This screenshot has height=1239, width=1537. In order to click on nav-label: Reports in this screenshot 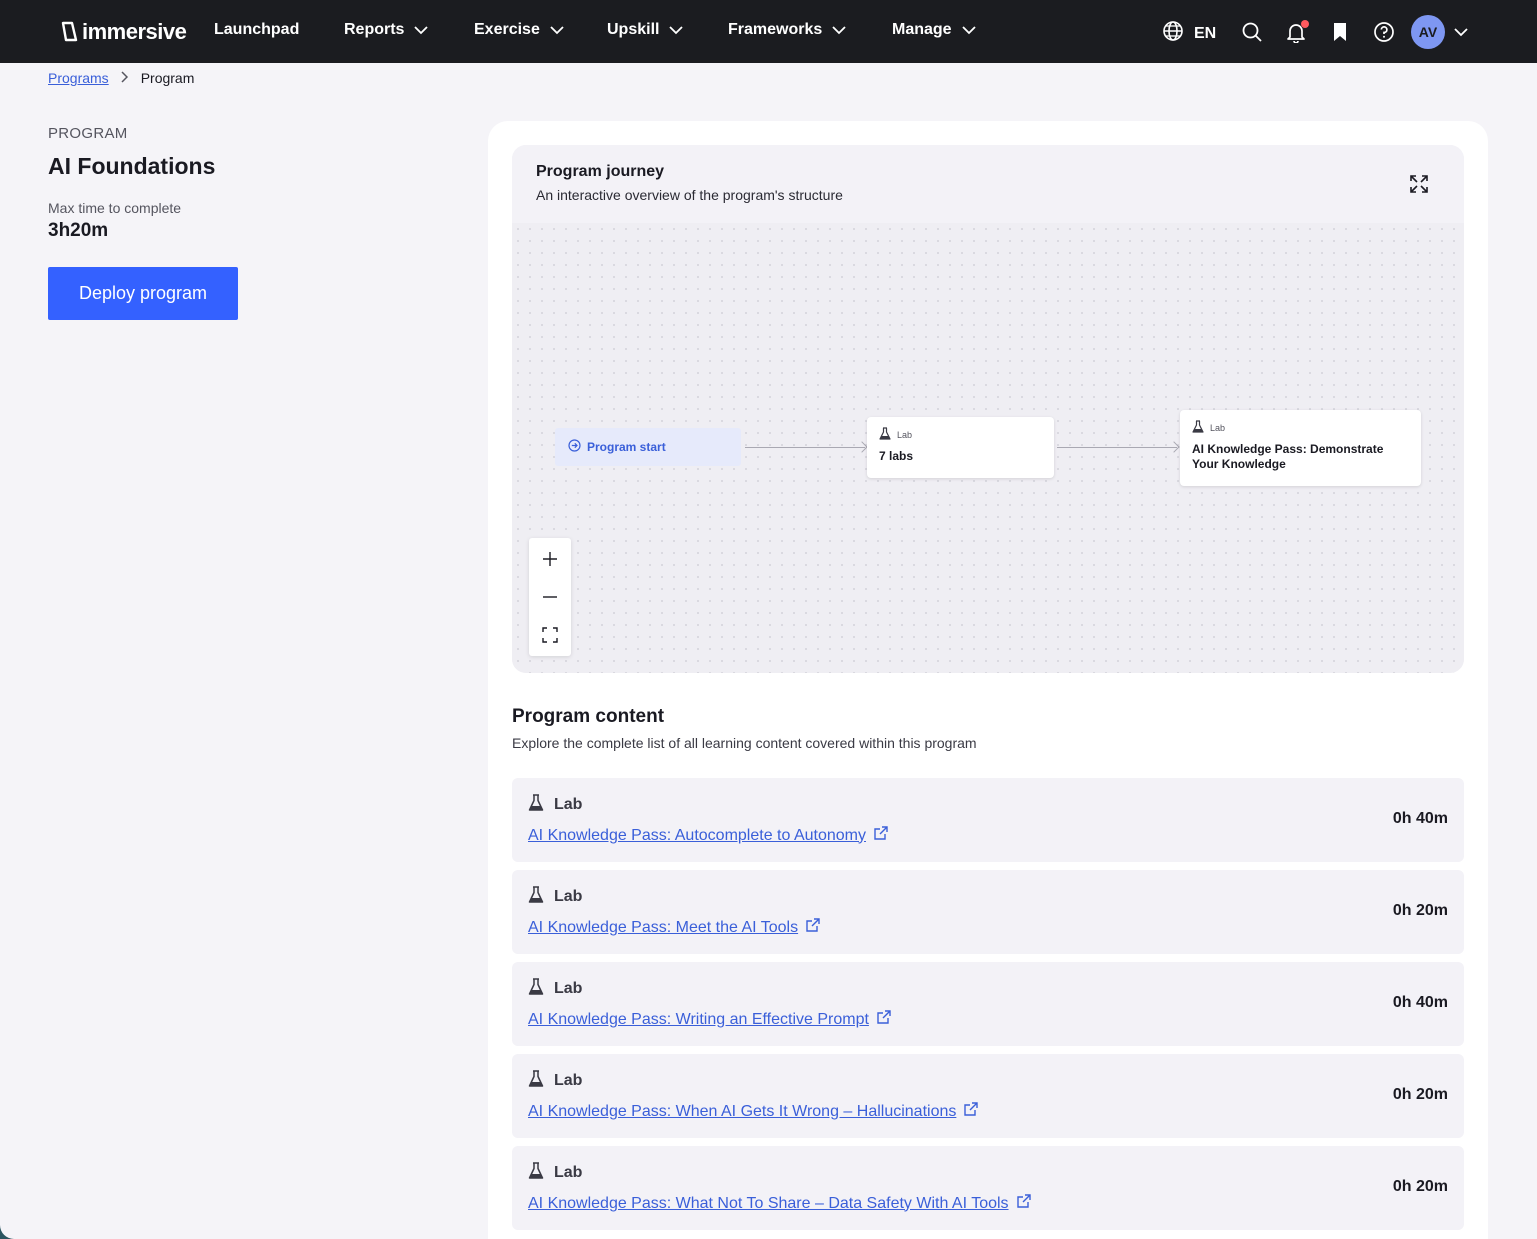, I will do `click(374, 29)`.